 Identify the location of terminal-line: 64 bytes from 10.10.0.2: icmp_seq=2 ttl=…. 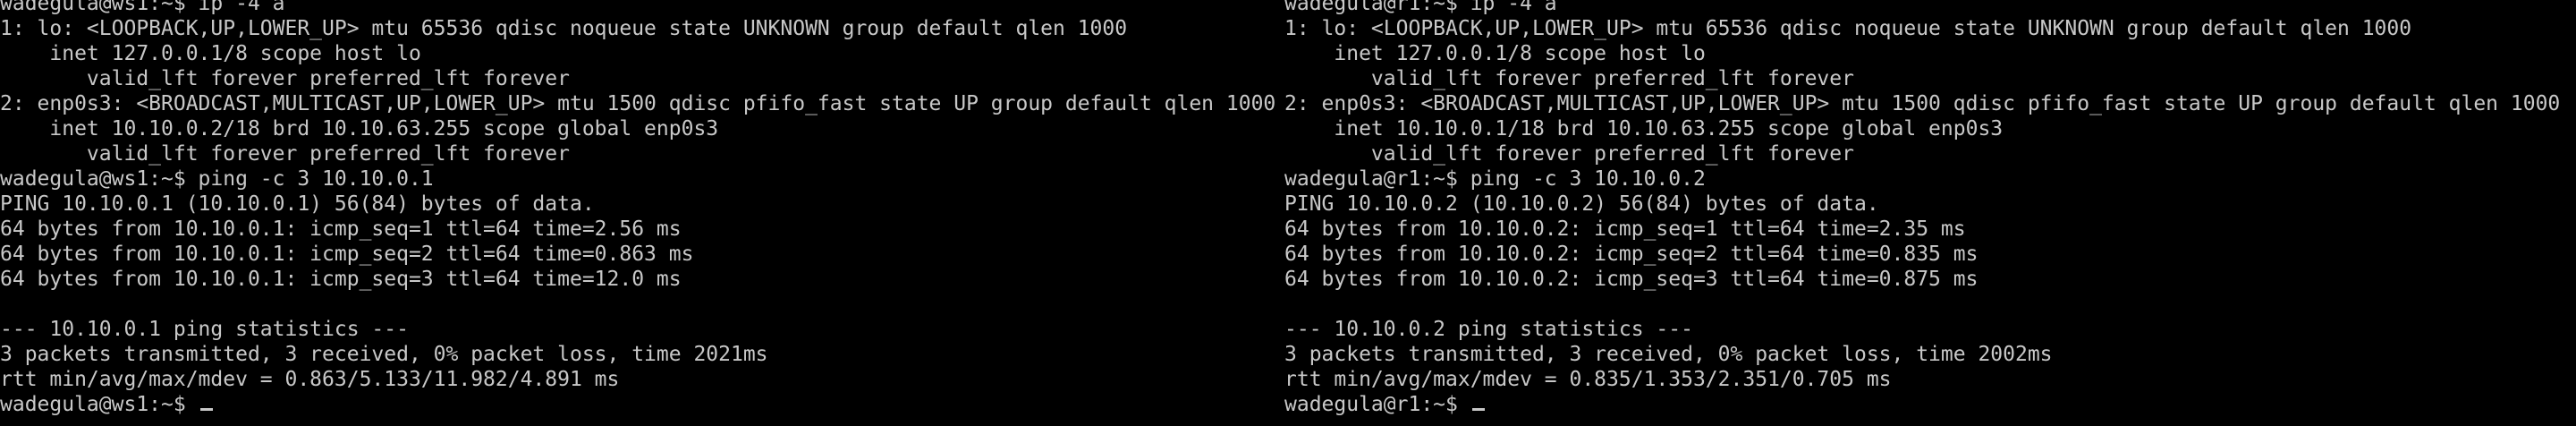
(1631, 254).